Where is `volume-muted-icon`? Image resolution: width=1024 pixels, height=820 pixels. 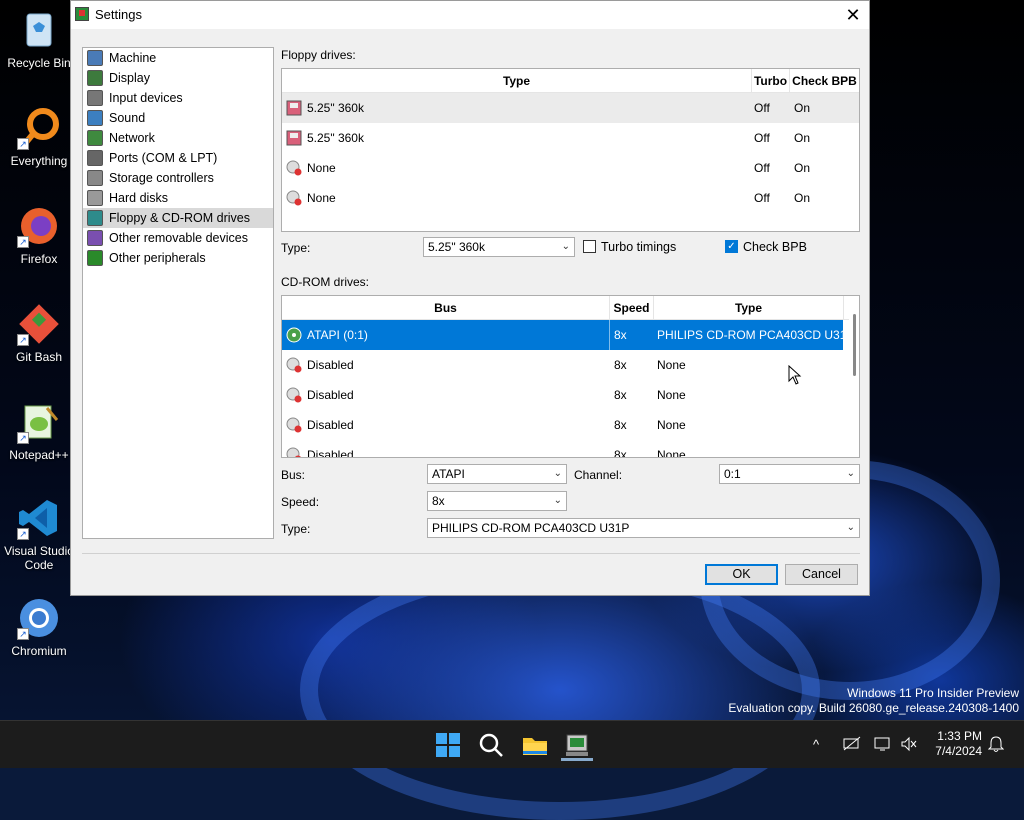
volume-muted-icon is located at coordinates (909, 744).